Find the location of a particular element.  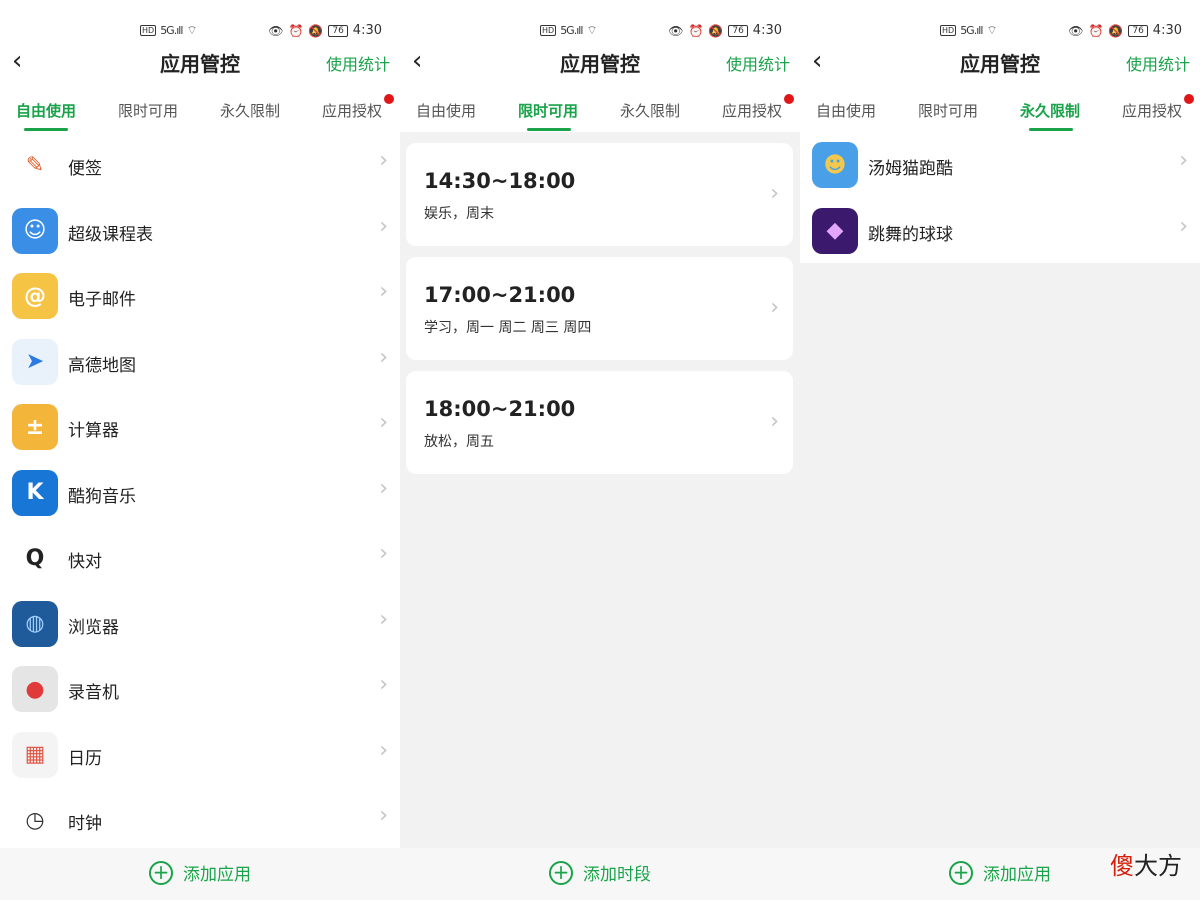

app-name: 跳舞的球球 is located at coordinates (910, 234).